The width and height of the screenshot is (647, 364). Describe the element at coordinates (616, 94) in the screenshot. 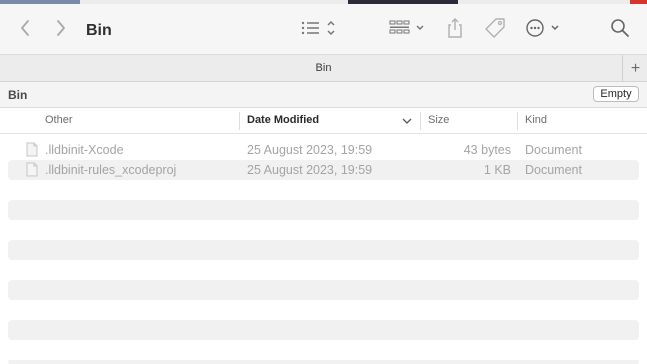

I see `empty-bin-button: Empty` at that location.